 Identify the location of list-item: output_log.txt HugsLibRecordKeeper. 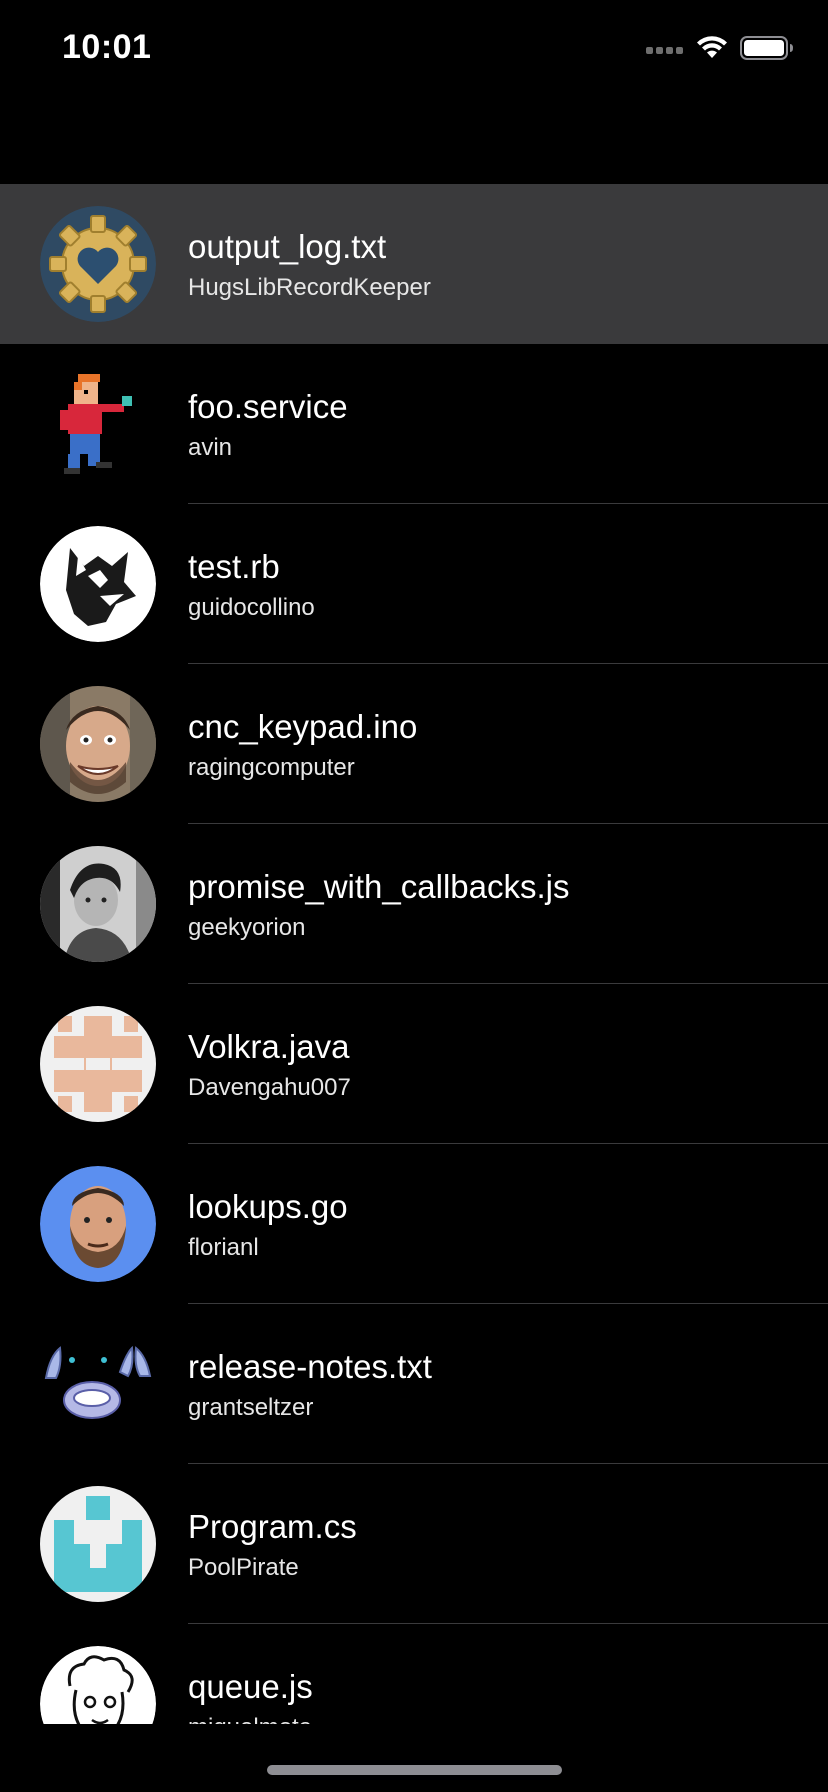
(414, 264).